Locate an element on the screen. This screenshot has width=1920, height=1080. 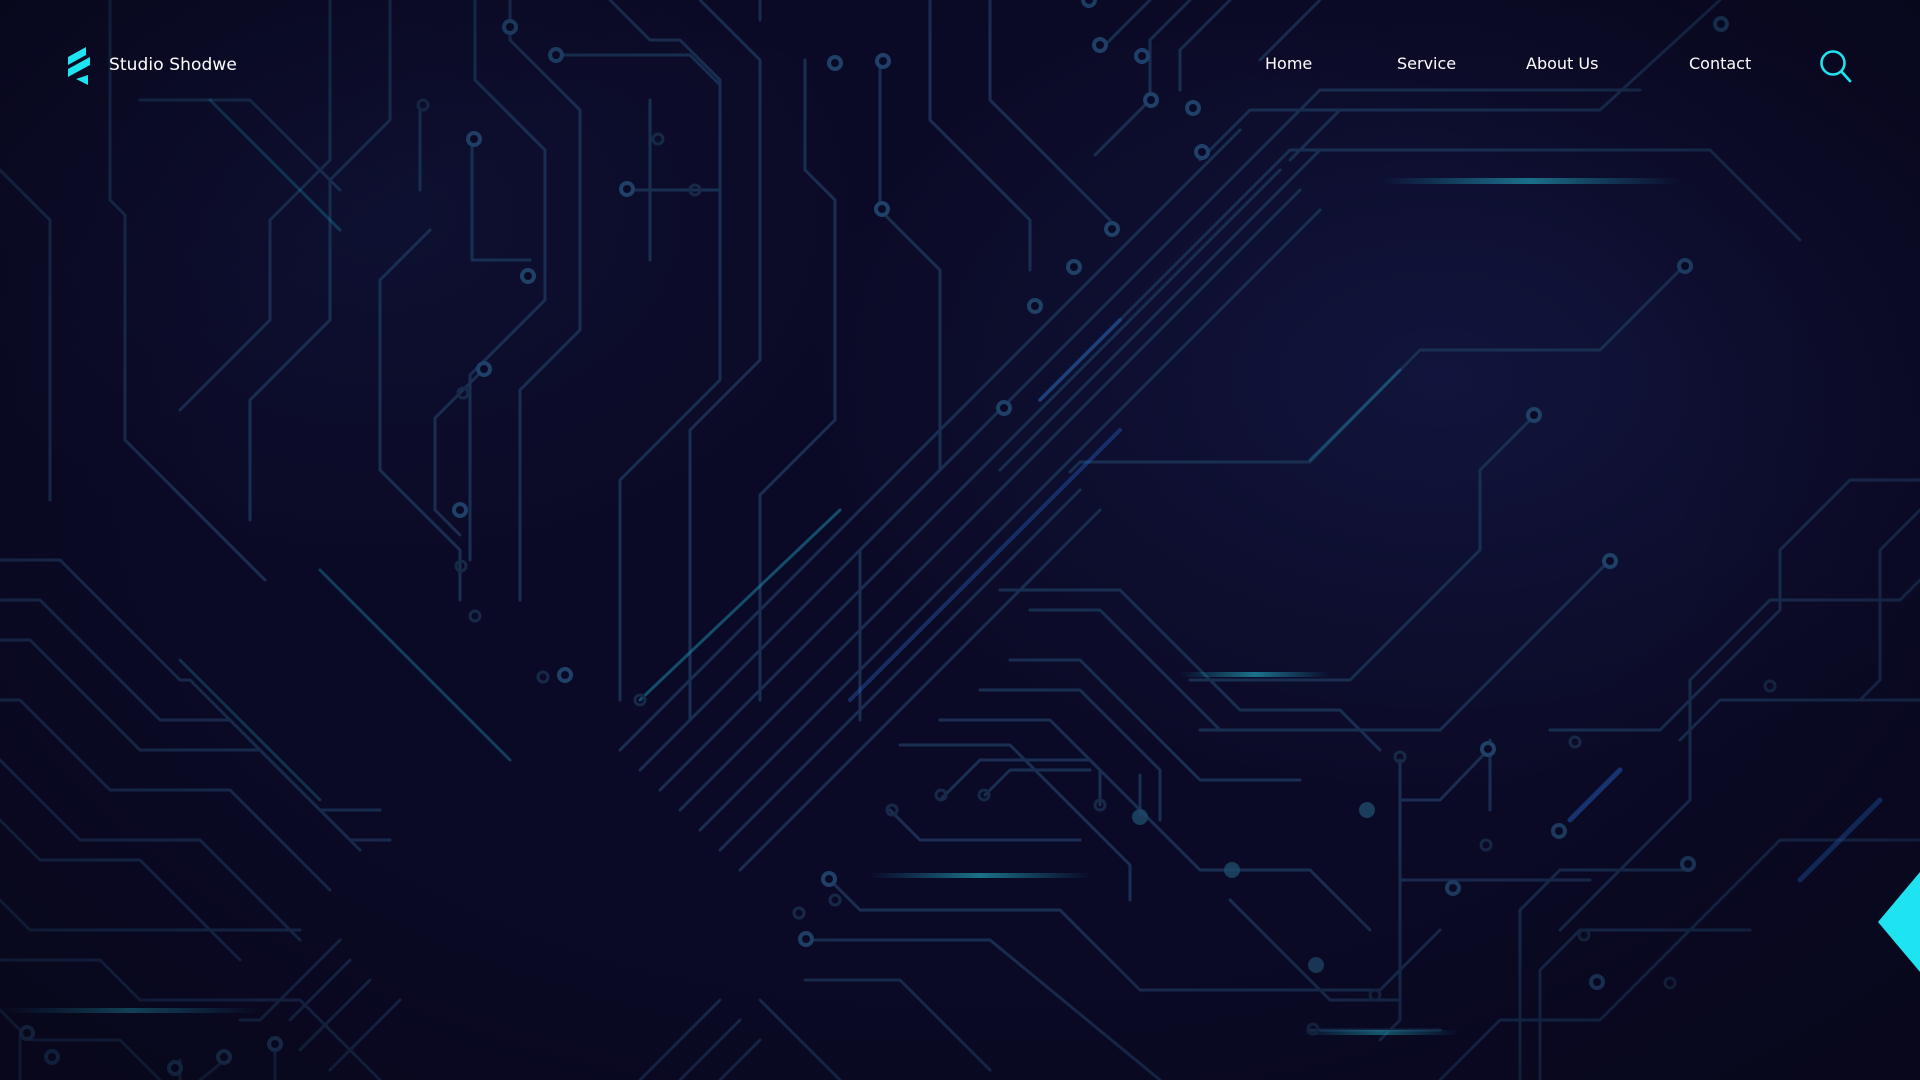
corner-accent-shape is located at coordinates (1899, 922).